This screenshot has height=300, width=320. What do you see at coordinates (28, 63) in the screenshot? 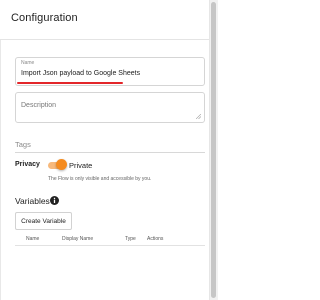
I see `name-field-label: Name` at bounding box center [28, 63].